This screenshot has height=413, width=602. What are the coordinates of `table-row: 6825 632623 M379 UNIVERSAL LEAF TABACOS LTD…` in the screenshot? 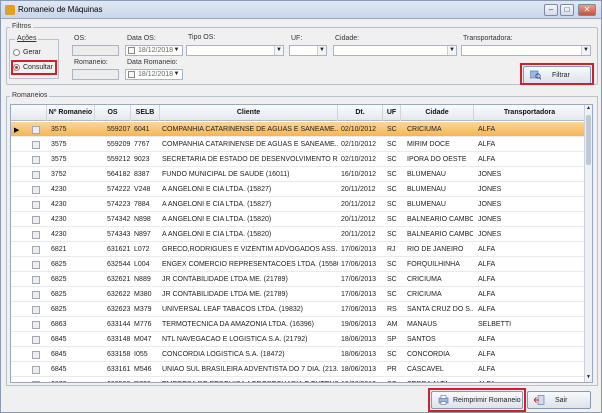 It's located at (298, 309).